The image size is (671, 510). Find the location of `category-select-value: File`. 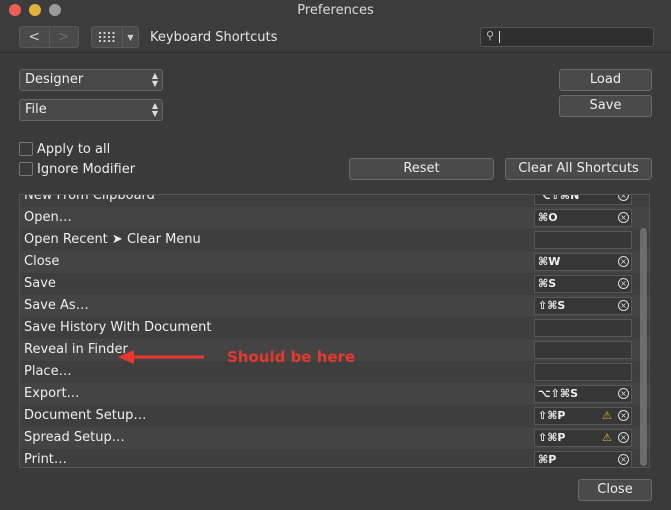

category-select-value: File is located at coordinates (36, 109).